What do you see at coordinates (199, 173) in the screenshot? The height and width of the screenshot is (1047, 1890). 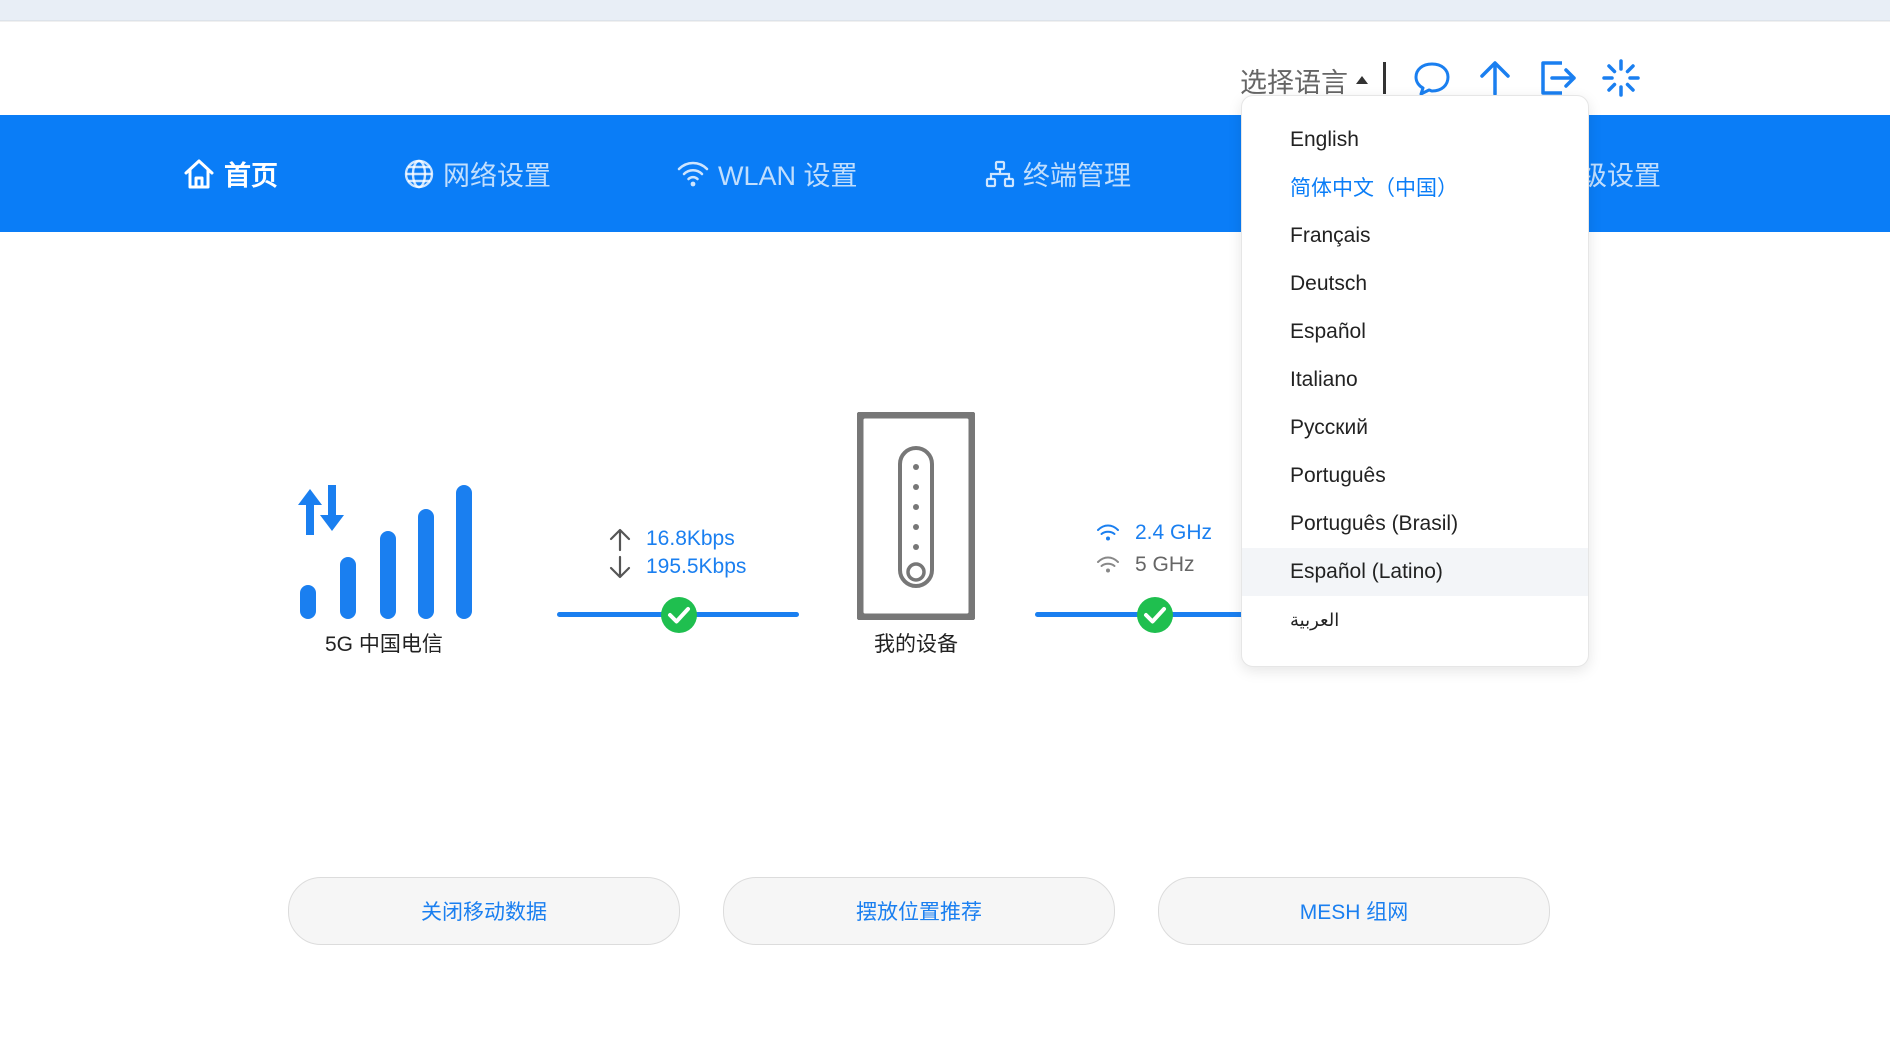 I see `home-icon` at bounding box center [199, 173].